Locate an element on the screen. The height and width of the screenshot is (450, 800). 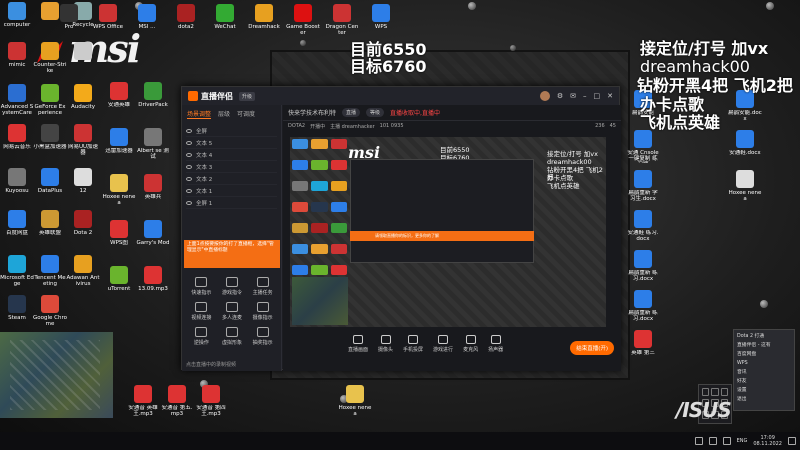
desktop-icon: 迅雷加速器 is located at coordinates (119, 141).